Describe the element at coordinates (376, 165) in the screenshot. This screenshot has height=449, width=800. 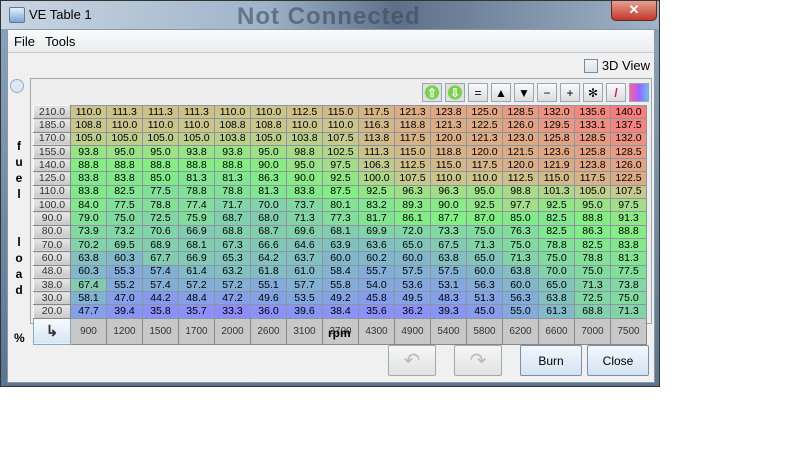
I see `ve-cell: 106.3` at that location.